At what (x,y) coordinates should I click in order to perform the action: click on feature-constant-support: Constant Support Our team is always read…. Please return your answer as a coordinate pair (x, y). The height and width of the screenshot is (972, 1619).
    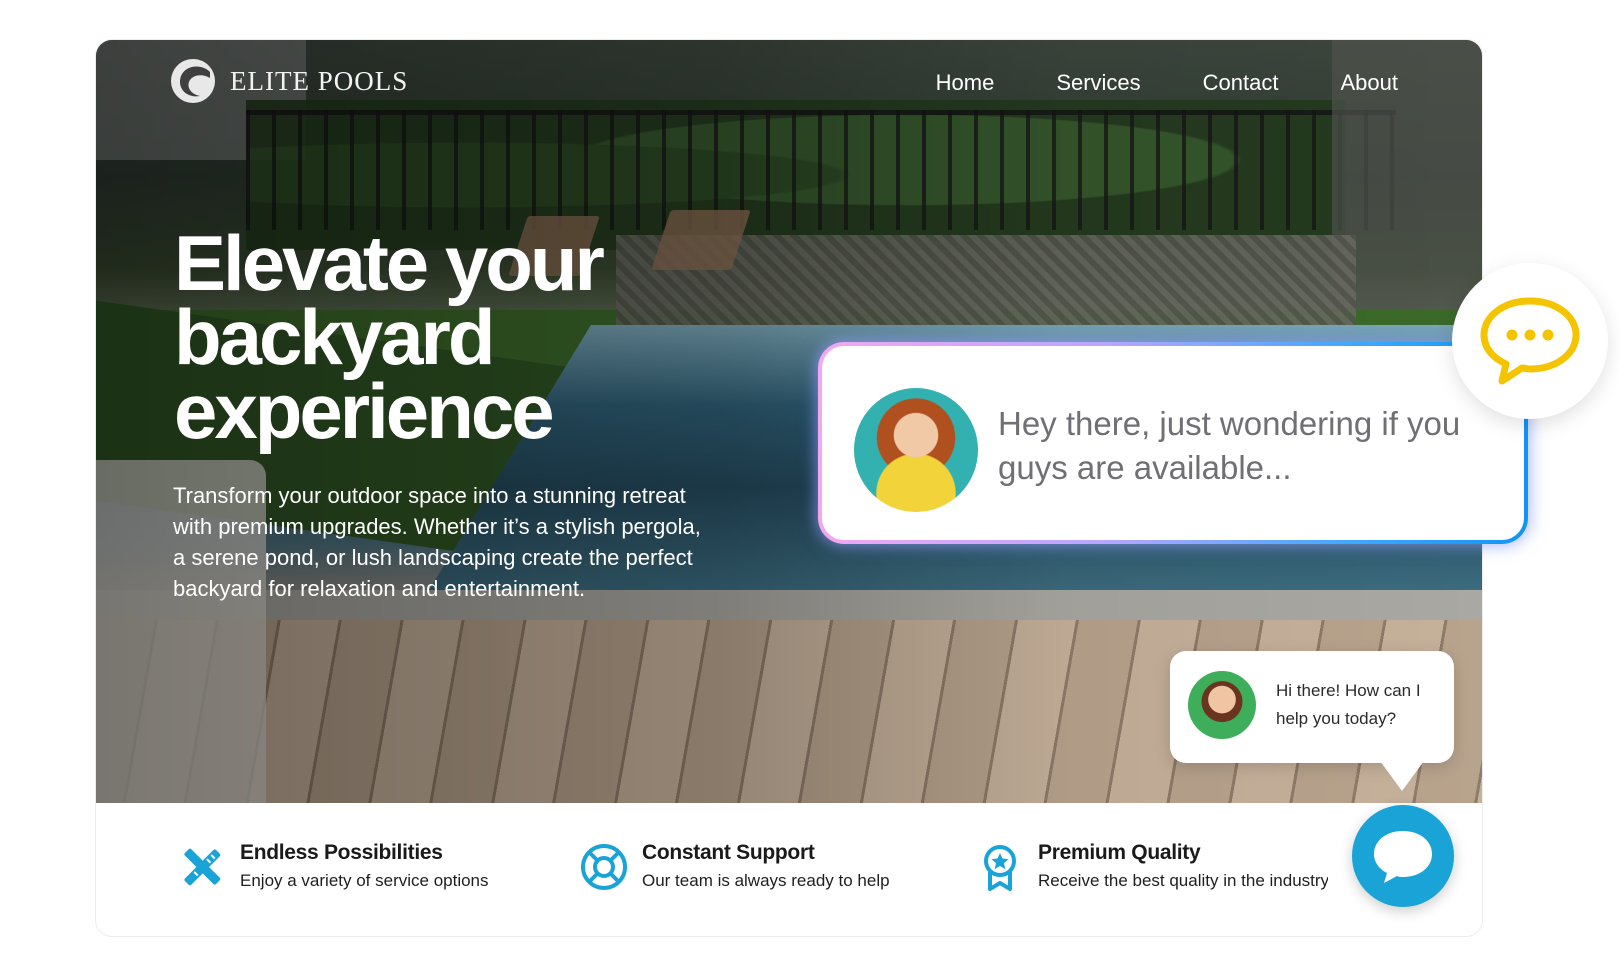
    Looking at the image, I should click on (735, 866).